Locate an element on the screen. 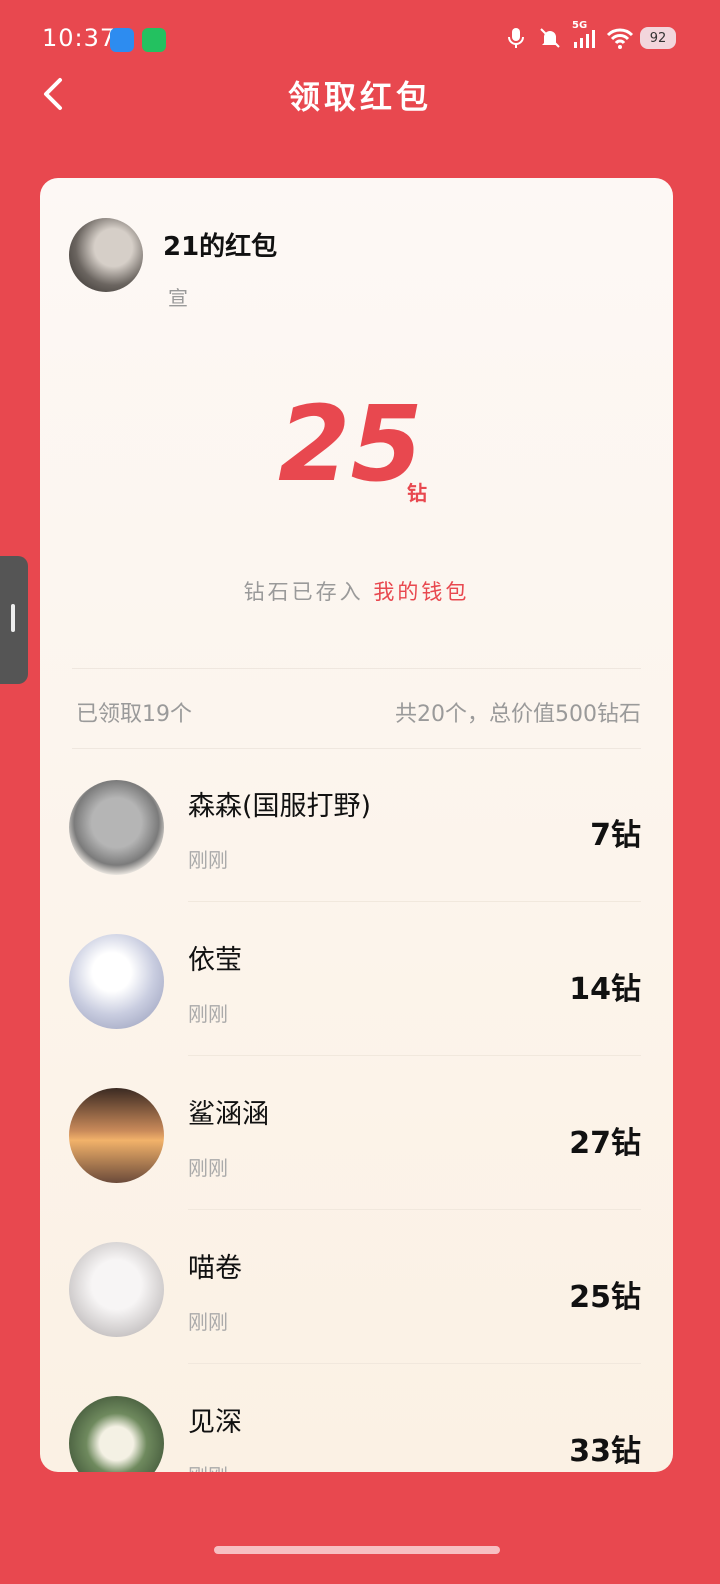 This screenshot has height=1584, width=720. record-amount: 7钻 is located at coordinates (615, 835).